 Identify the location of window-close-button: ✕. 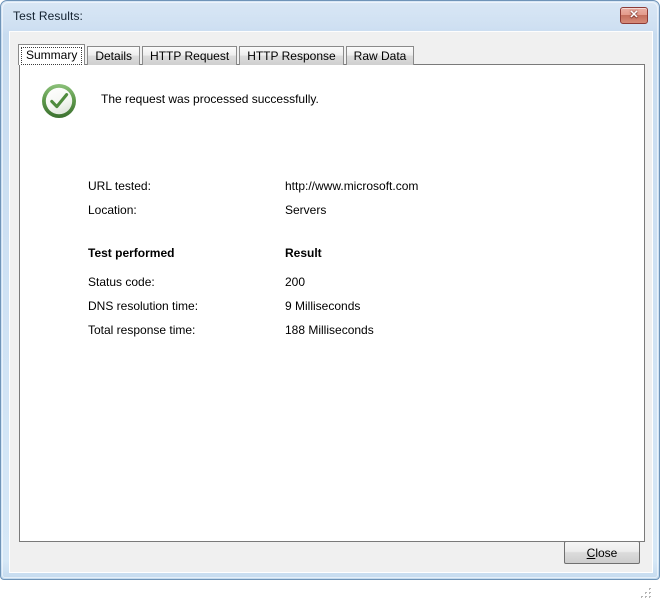
(634, 15).